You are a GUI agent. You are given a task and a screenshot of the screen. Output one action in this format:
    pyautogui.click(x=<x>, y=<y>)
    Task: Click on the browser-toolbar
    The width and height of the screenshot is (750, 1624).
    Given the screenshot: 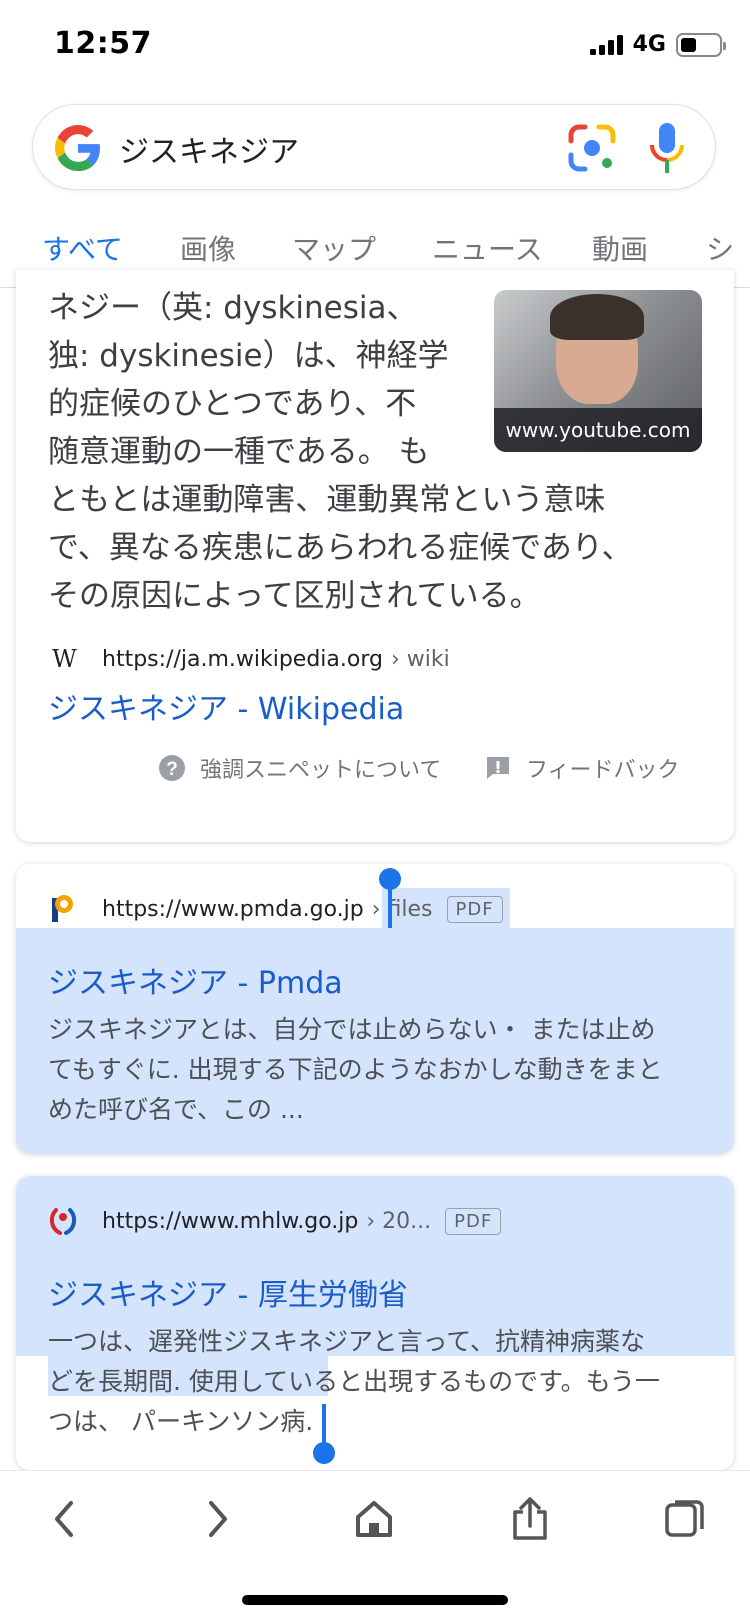 What is the action you would take?
    pyautogui.click(x=375, y=1547)
    